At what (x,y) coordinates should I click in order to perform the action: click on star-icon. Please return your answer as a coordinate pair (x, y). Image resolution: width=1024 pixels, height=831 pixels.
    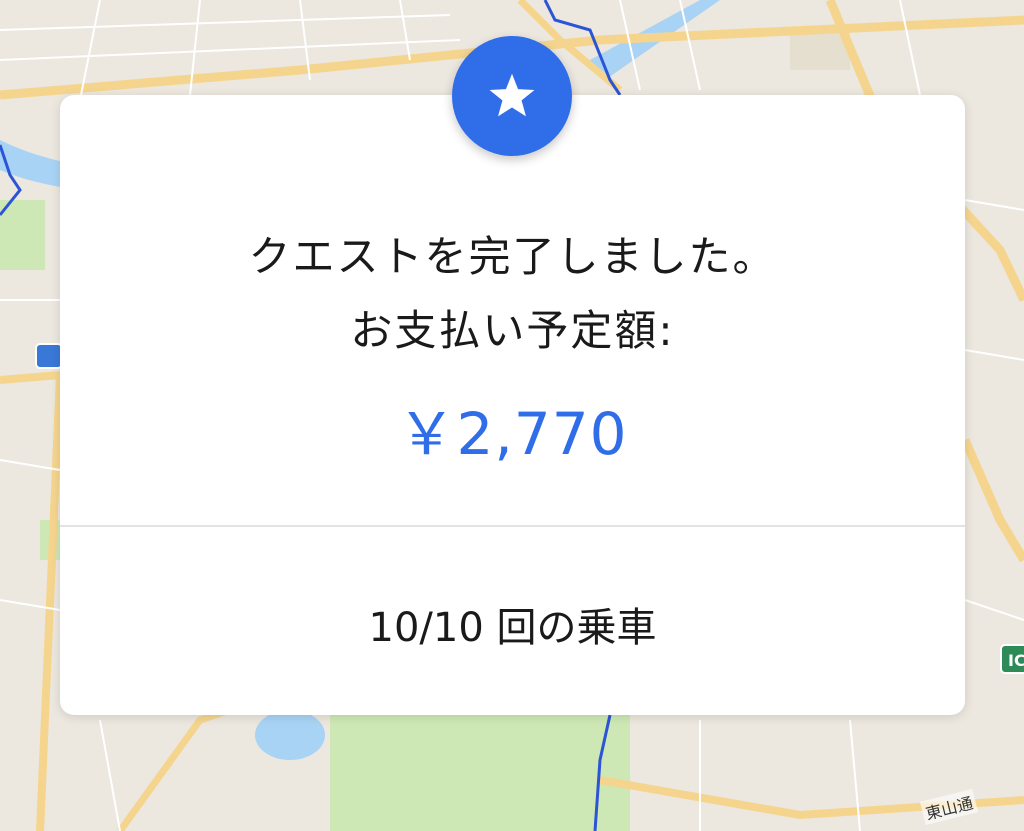
    Looking at the image, I should click on (512, 96).